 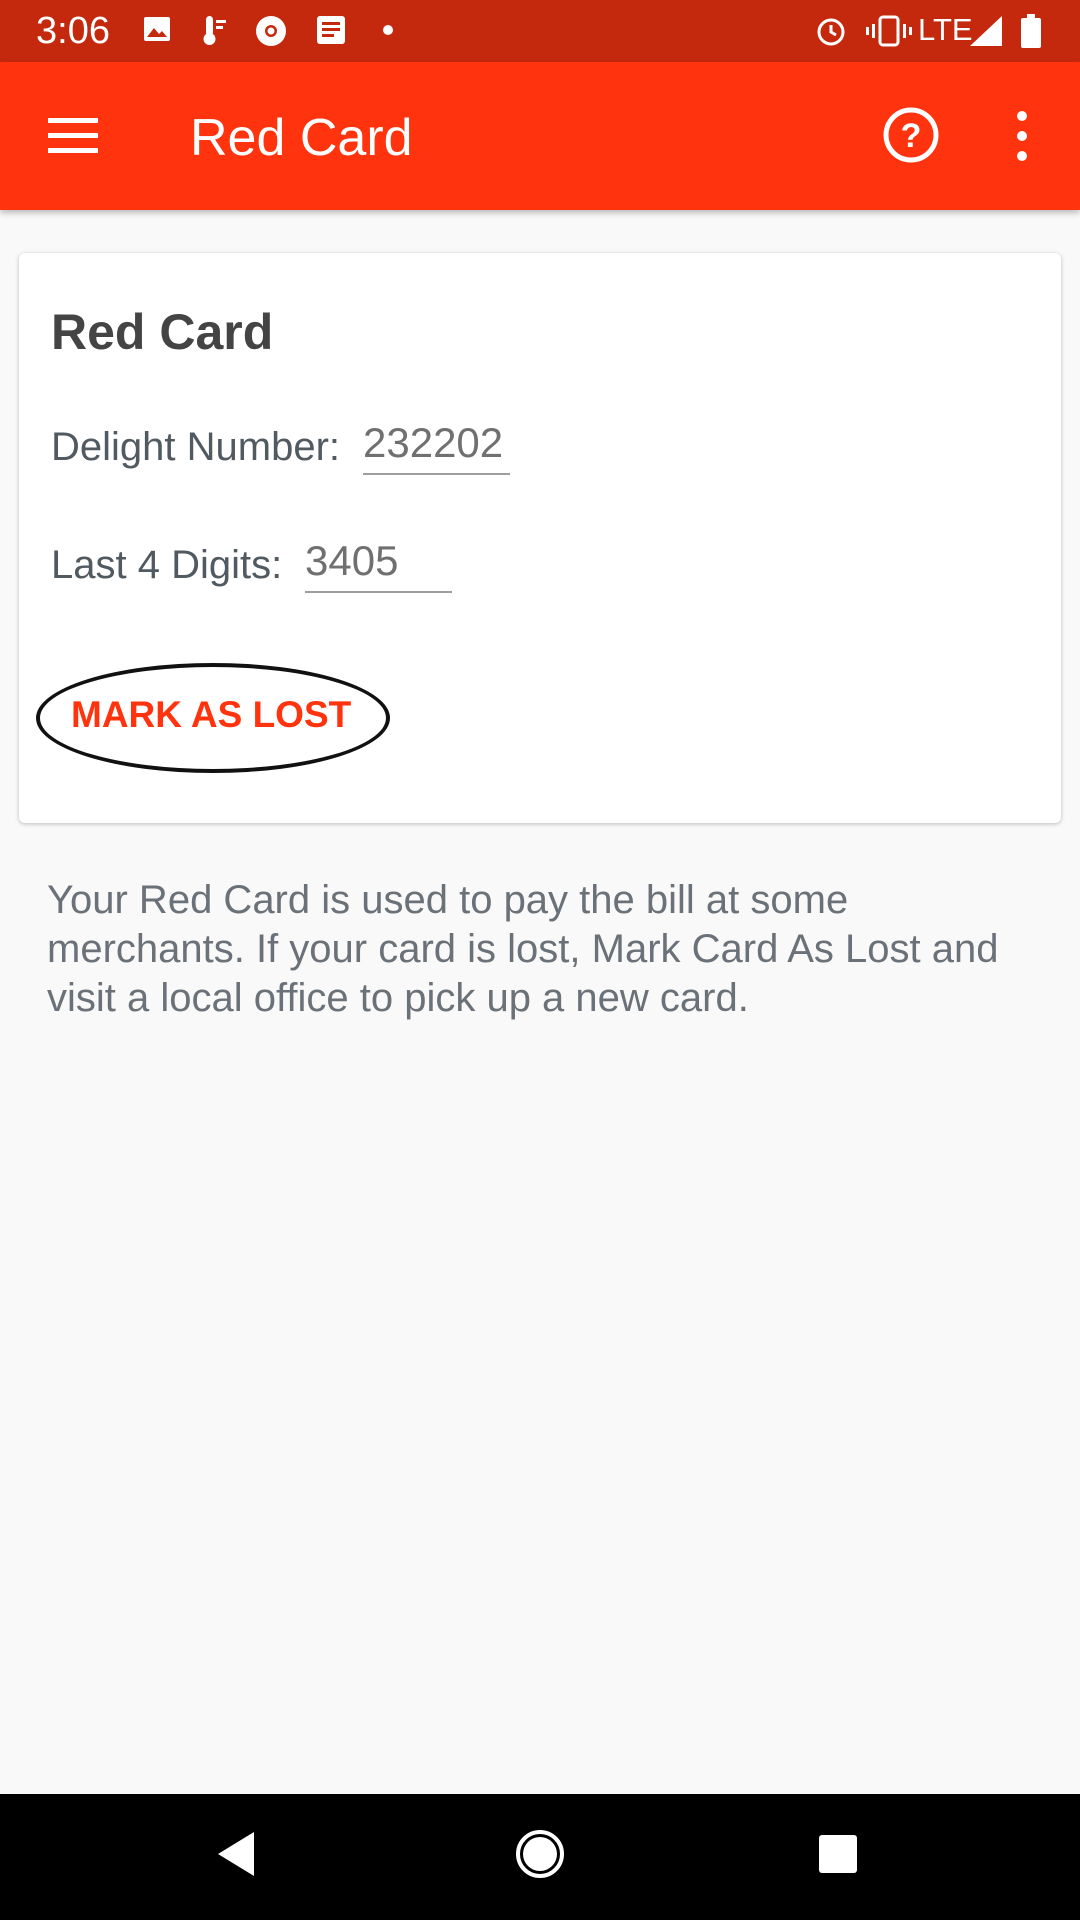 I want to click on status-bar: 3:06 LTE, so click(x=540, y=31).